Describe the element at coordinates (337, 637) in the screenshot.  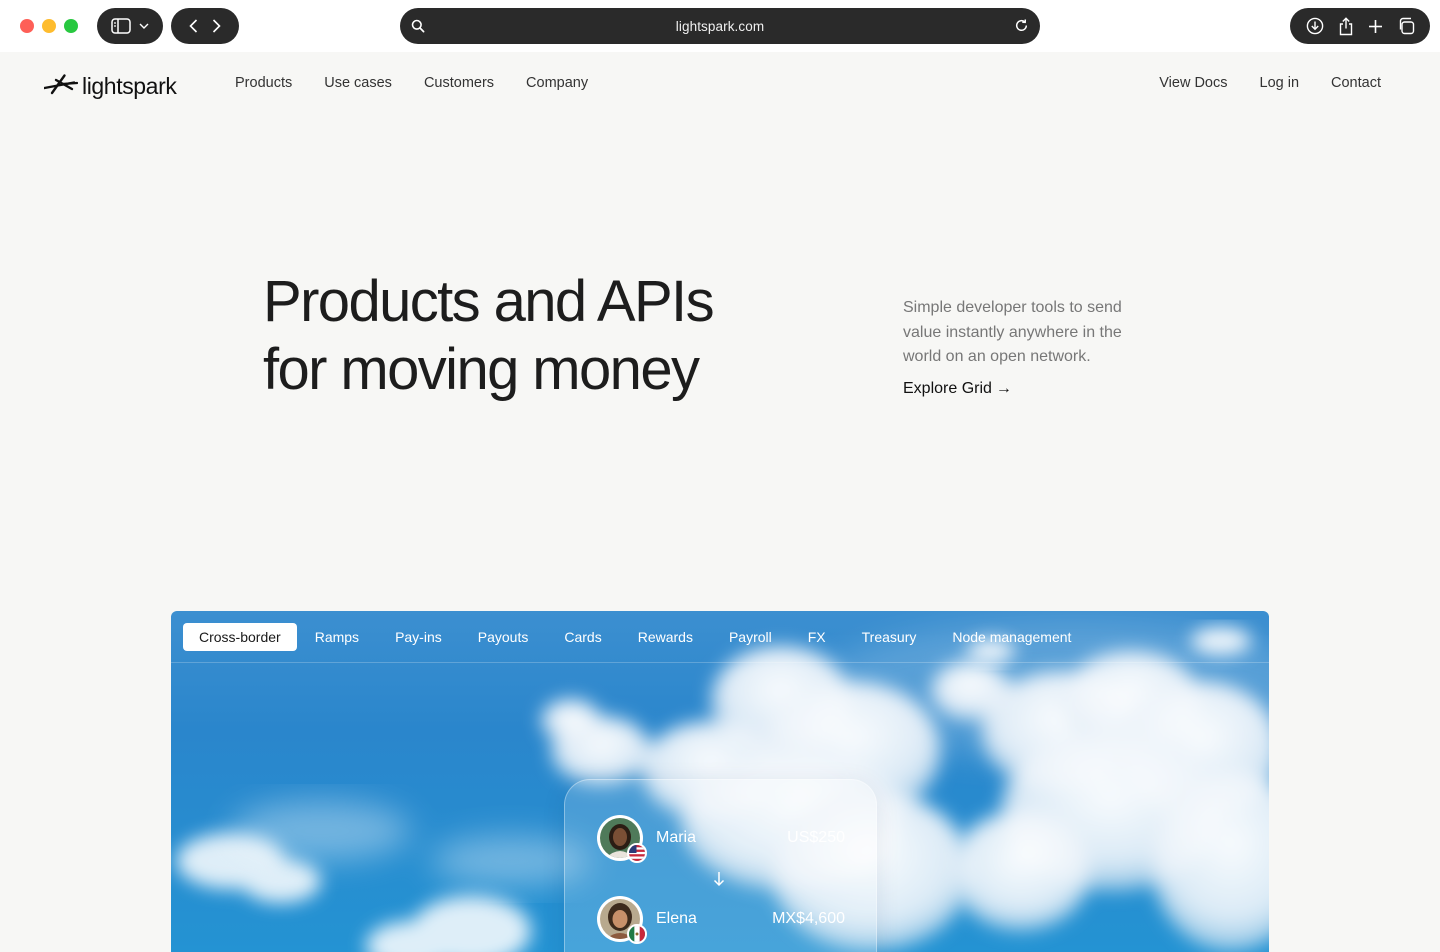
I see `tab-ramps: Ramps` at that location.